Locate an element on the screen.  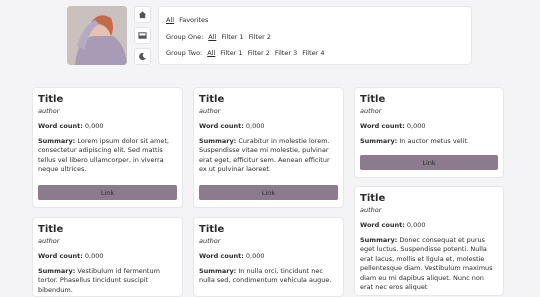
inbox-icon is located at coordinates (142, 35).